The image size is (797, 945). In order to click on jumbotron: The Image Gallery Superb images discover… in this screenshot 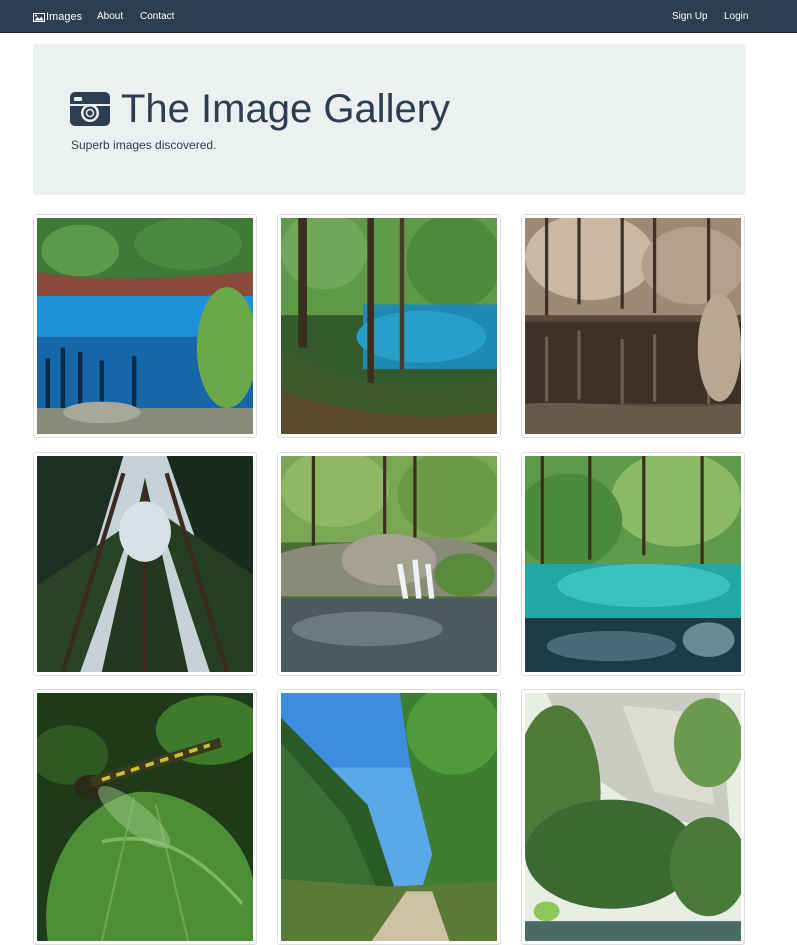, I will do `click(389, 119)`.